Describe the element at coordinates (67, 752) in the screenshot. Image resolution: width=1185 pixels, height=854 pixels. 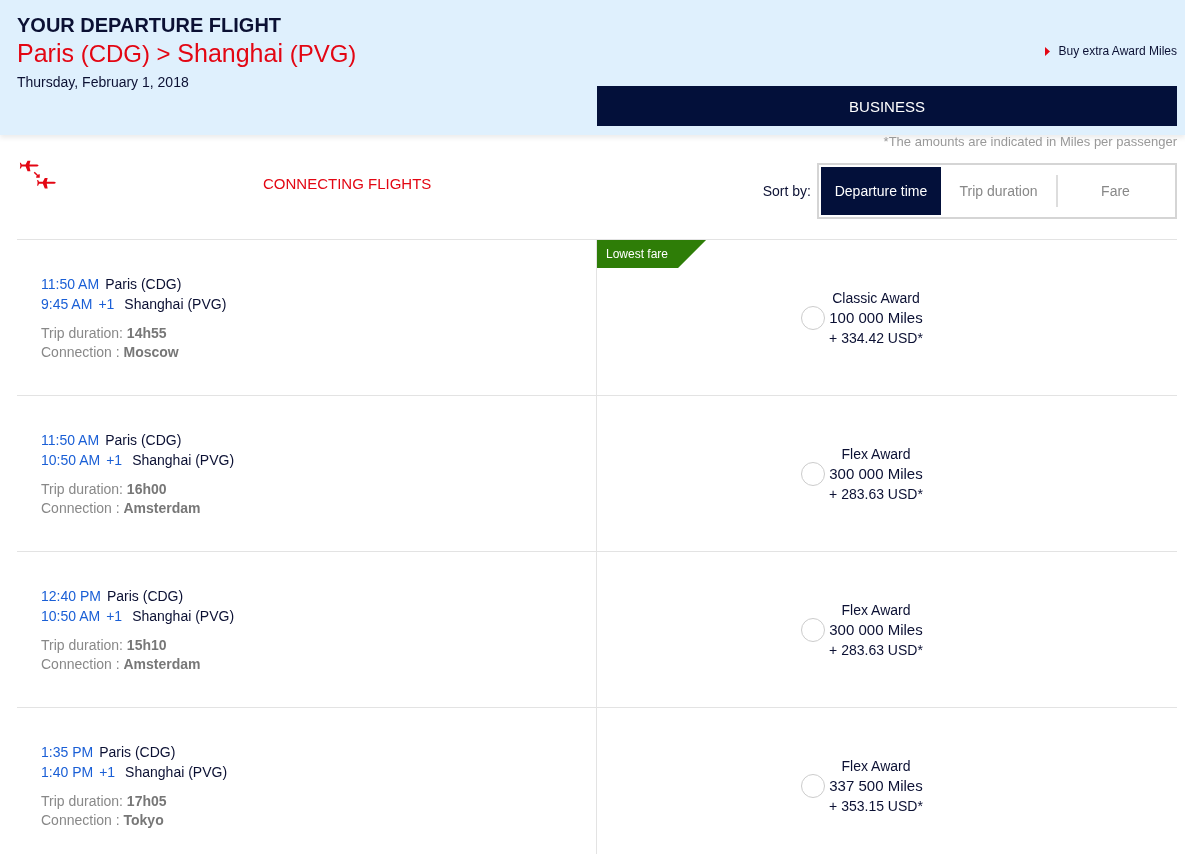
I see `departure-time: 1:35 PM` at that location.